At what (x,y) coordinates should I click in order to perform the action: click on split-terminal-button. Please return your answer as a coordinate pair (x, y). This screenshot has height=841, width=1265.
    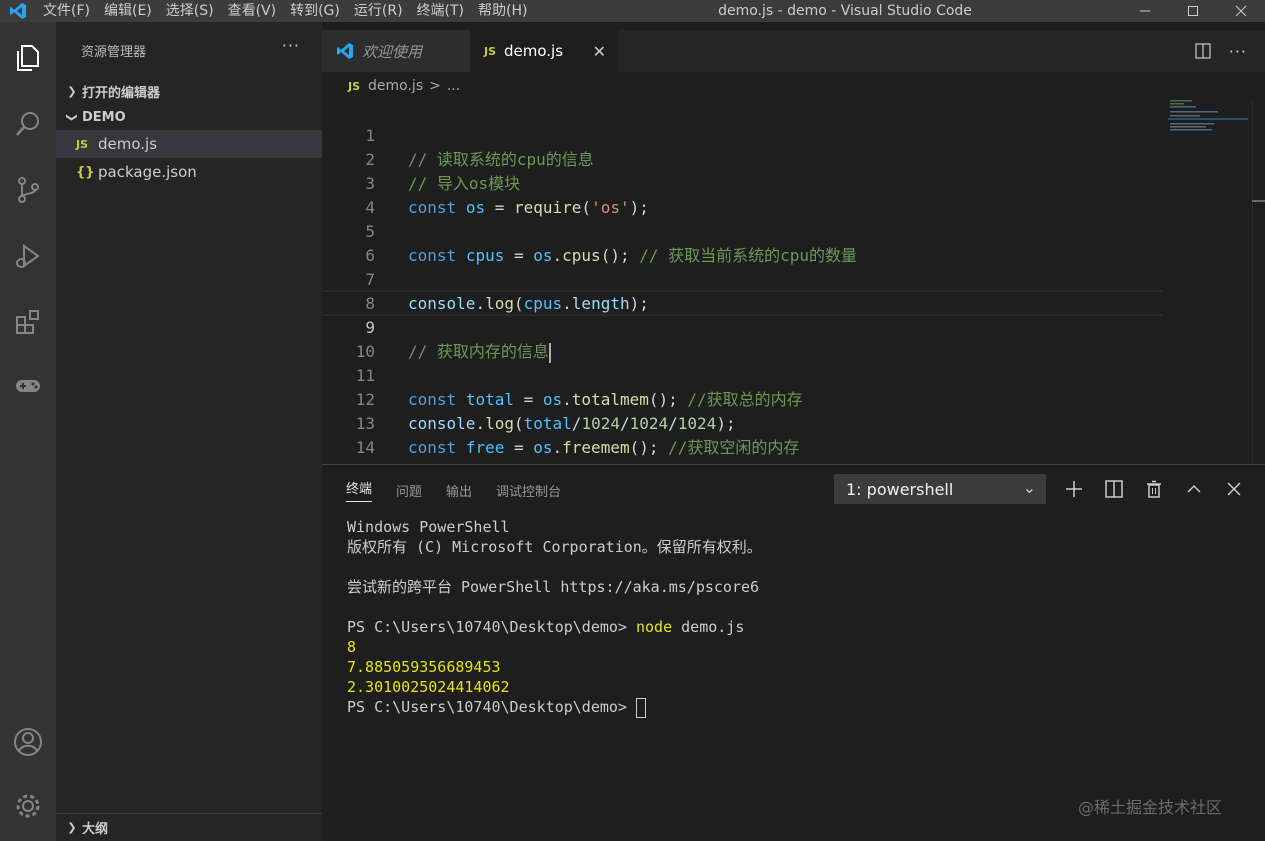
    Looking at the image, I should click on (1114, 489).